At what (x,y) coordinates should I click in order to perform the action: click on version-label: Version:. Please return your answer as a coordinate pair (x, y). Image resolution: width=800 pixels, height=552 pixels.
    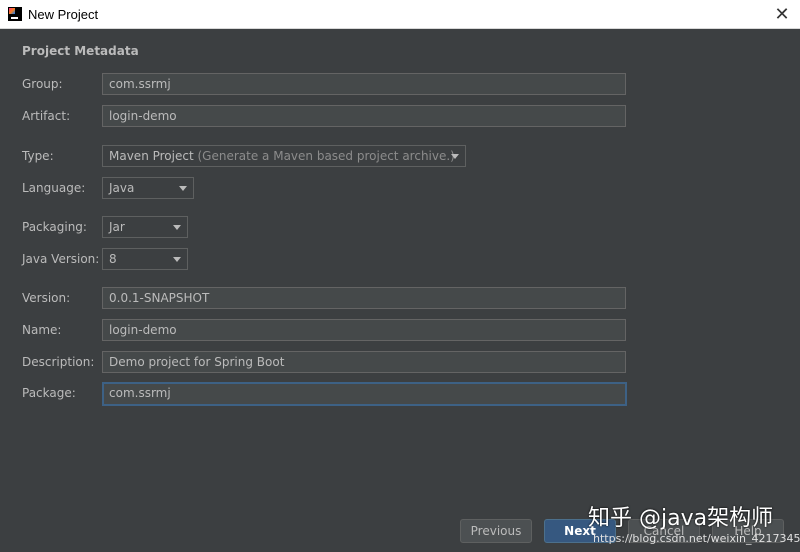
    Looking at the image, I should click on (46, 298).